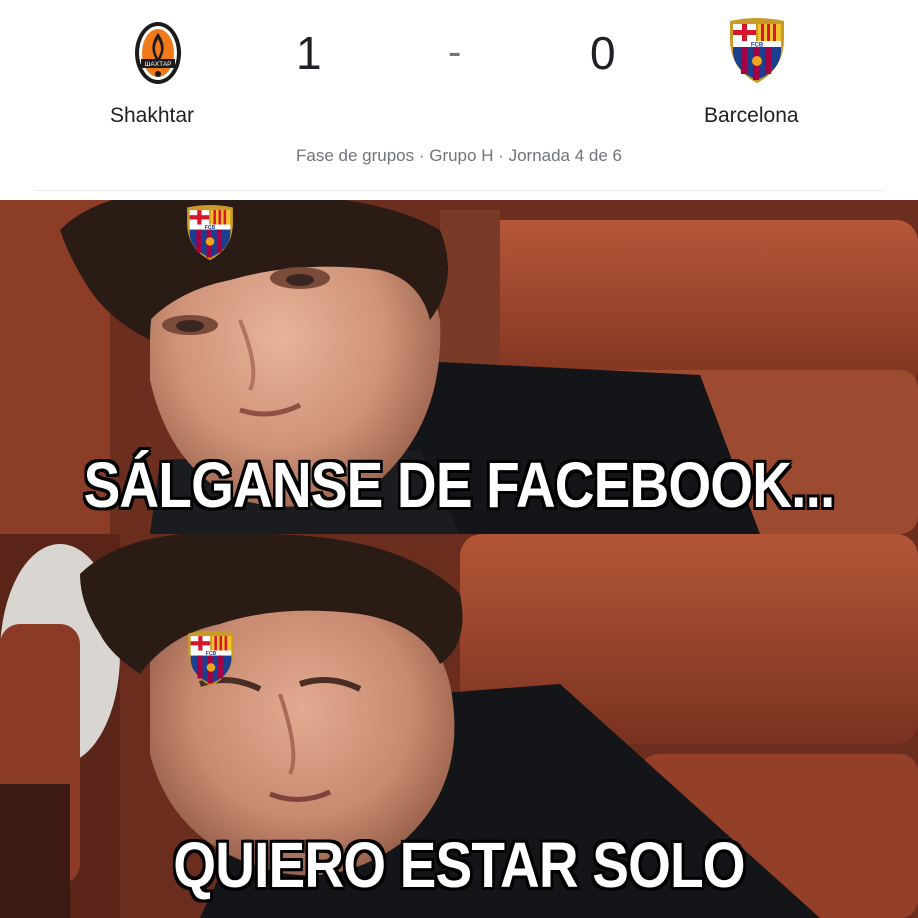 Image resolution: width=918 pixels, height=918 pixels. Describe the element at coordinates (757, 51) in the screenshot. I see `barcelona-crest-icon: FCB` at that location.